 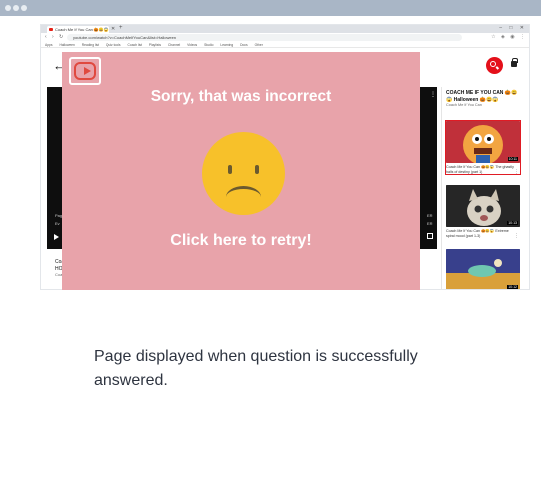 I want to click on lock-icon, so click(x=514, y=62).